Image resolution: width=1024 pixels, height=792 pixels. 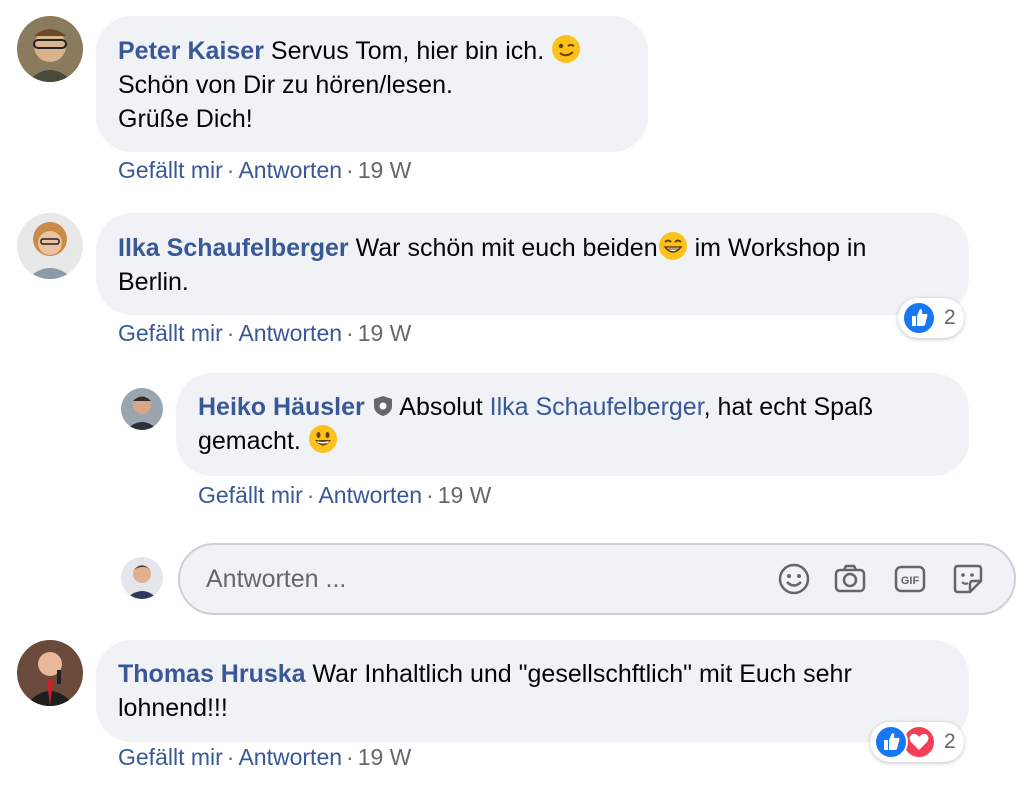 What do you see at coordinates (212, 674) in the screenshot?
I see `author-name: Thomas Hruska` at bounding box center [212, 674].